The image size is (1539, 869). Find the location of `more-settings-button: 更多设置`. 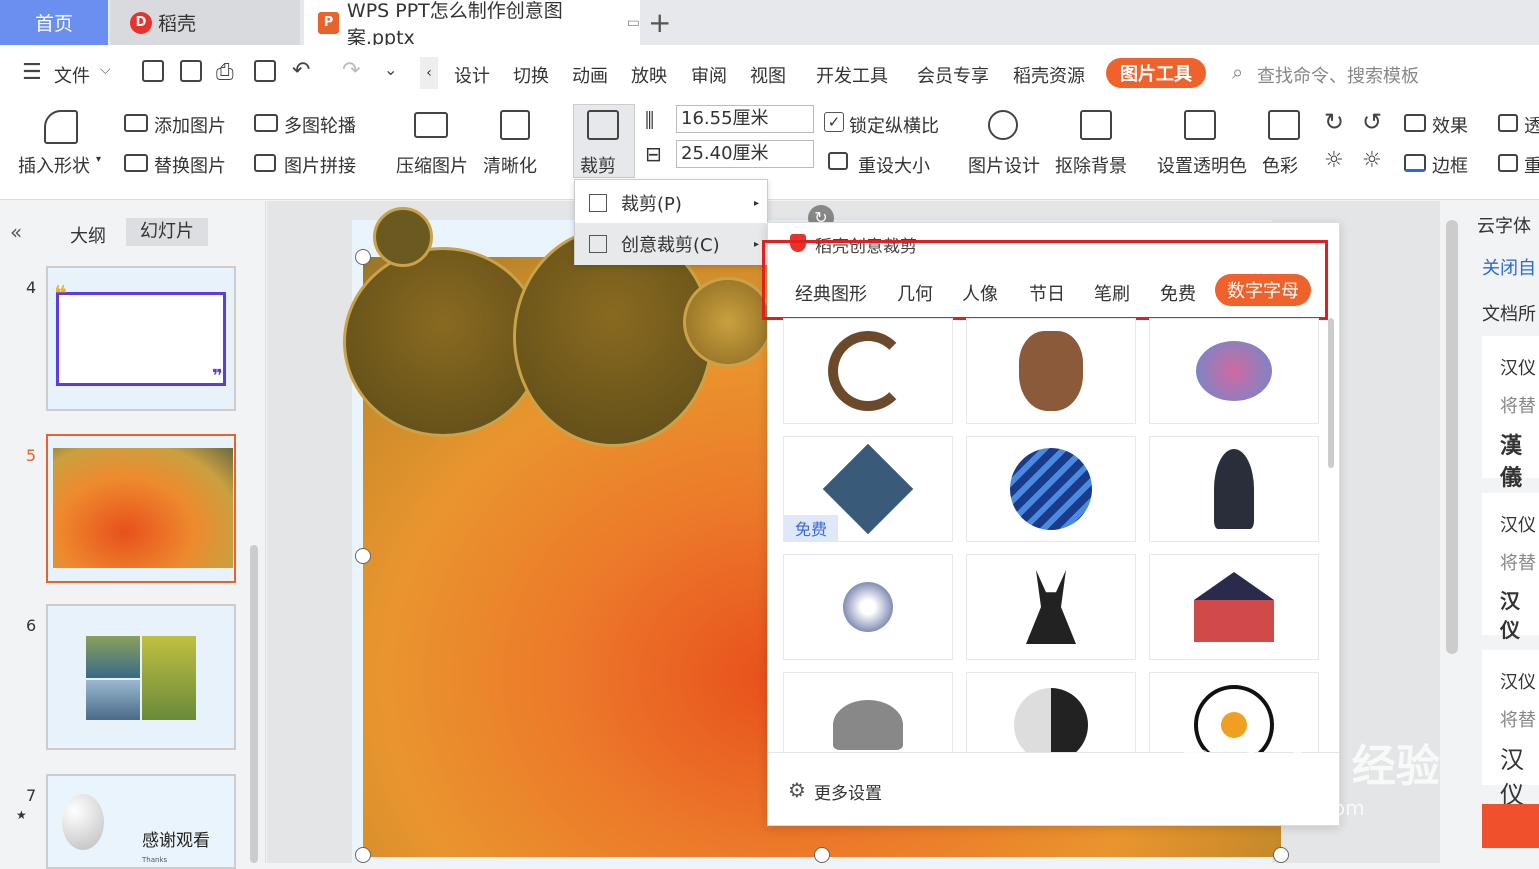

more-settings-button: 更多设置 is located at coordinates (848, 791).